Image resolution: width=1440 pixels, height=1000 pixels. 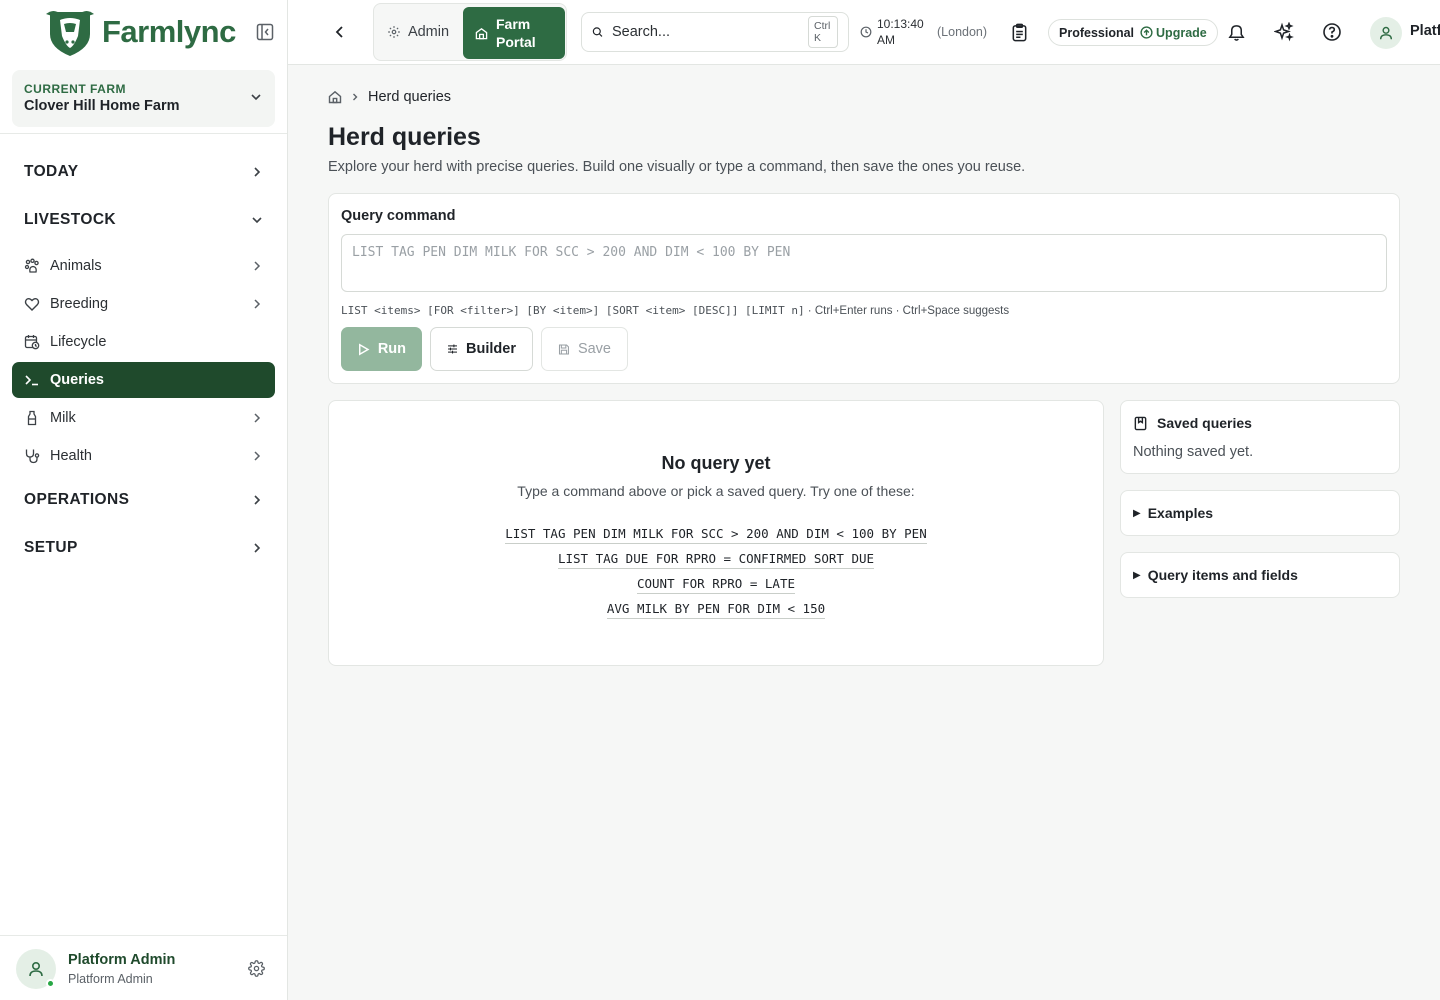 I want to click on sidebar-section-today: TODAY, so click(x=144, y=172).